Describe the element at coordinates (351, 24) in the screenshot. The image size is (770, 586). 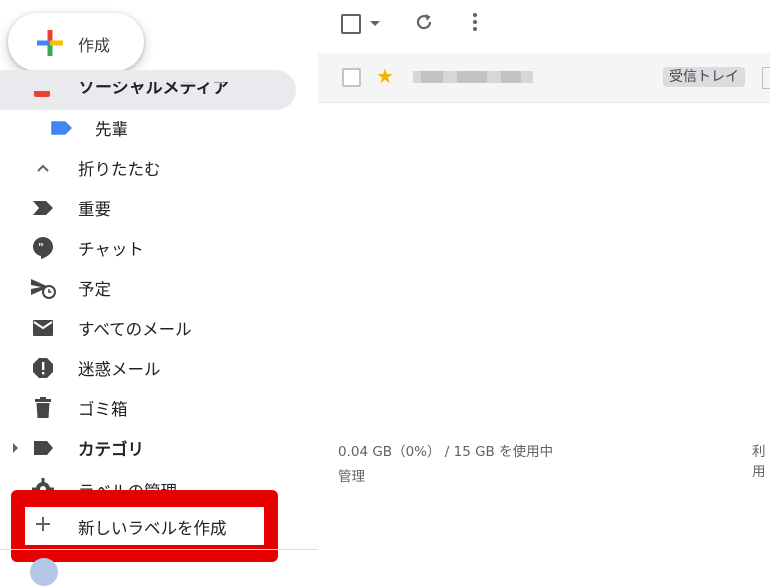
I see `select-all-checkbox` at that location.